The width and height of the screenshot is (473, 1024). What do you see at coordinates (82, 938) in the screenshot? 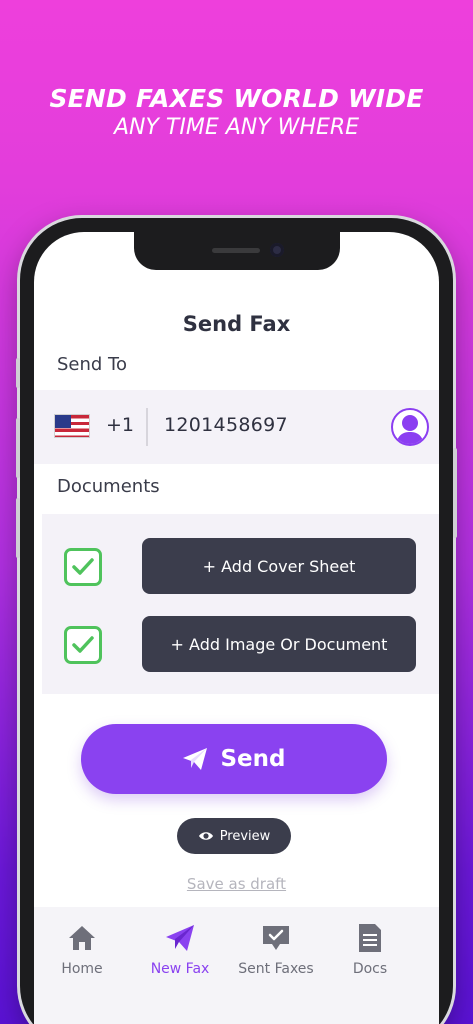
I see `home-icon` at bounding box center [82, 938].